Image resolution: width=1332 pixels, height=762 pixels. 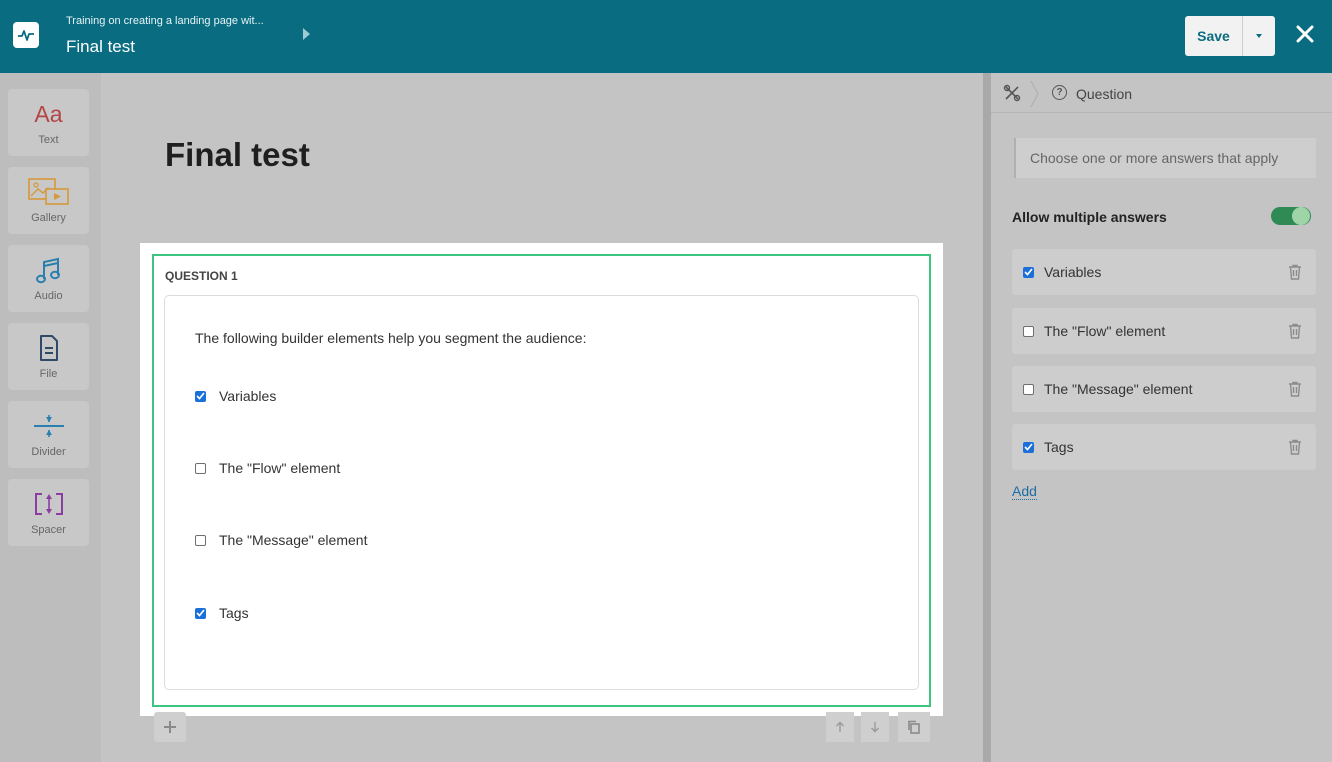 I want to click on gallery-icon, so click(x=48, y=192).